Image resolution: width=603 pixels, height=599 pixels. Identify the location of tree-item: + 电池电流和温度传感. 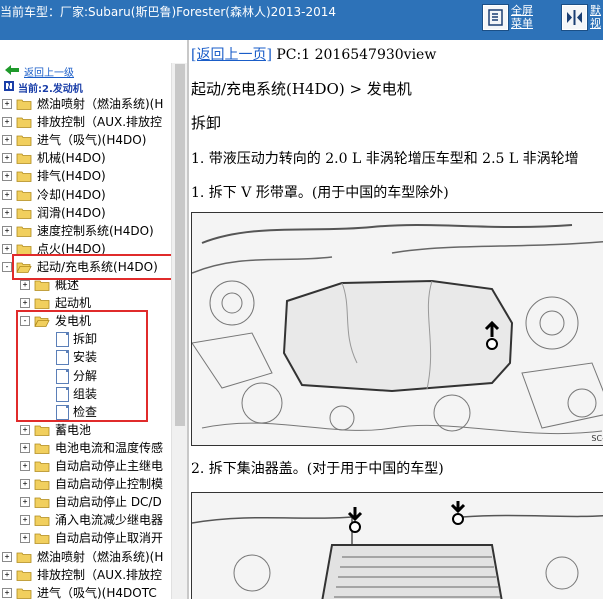
(85, 448).